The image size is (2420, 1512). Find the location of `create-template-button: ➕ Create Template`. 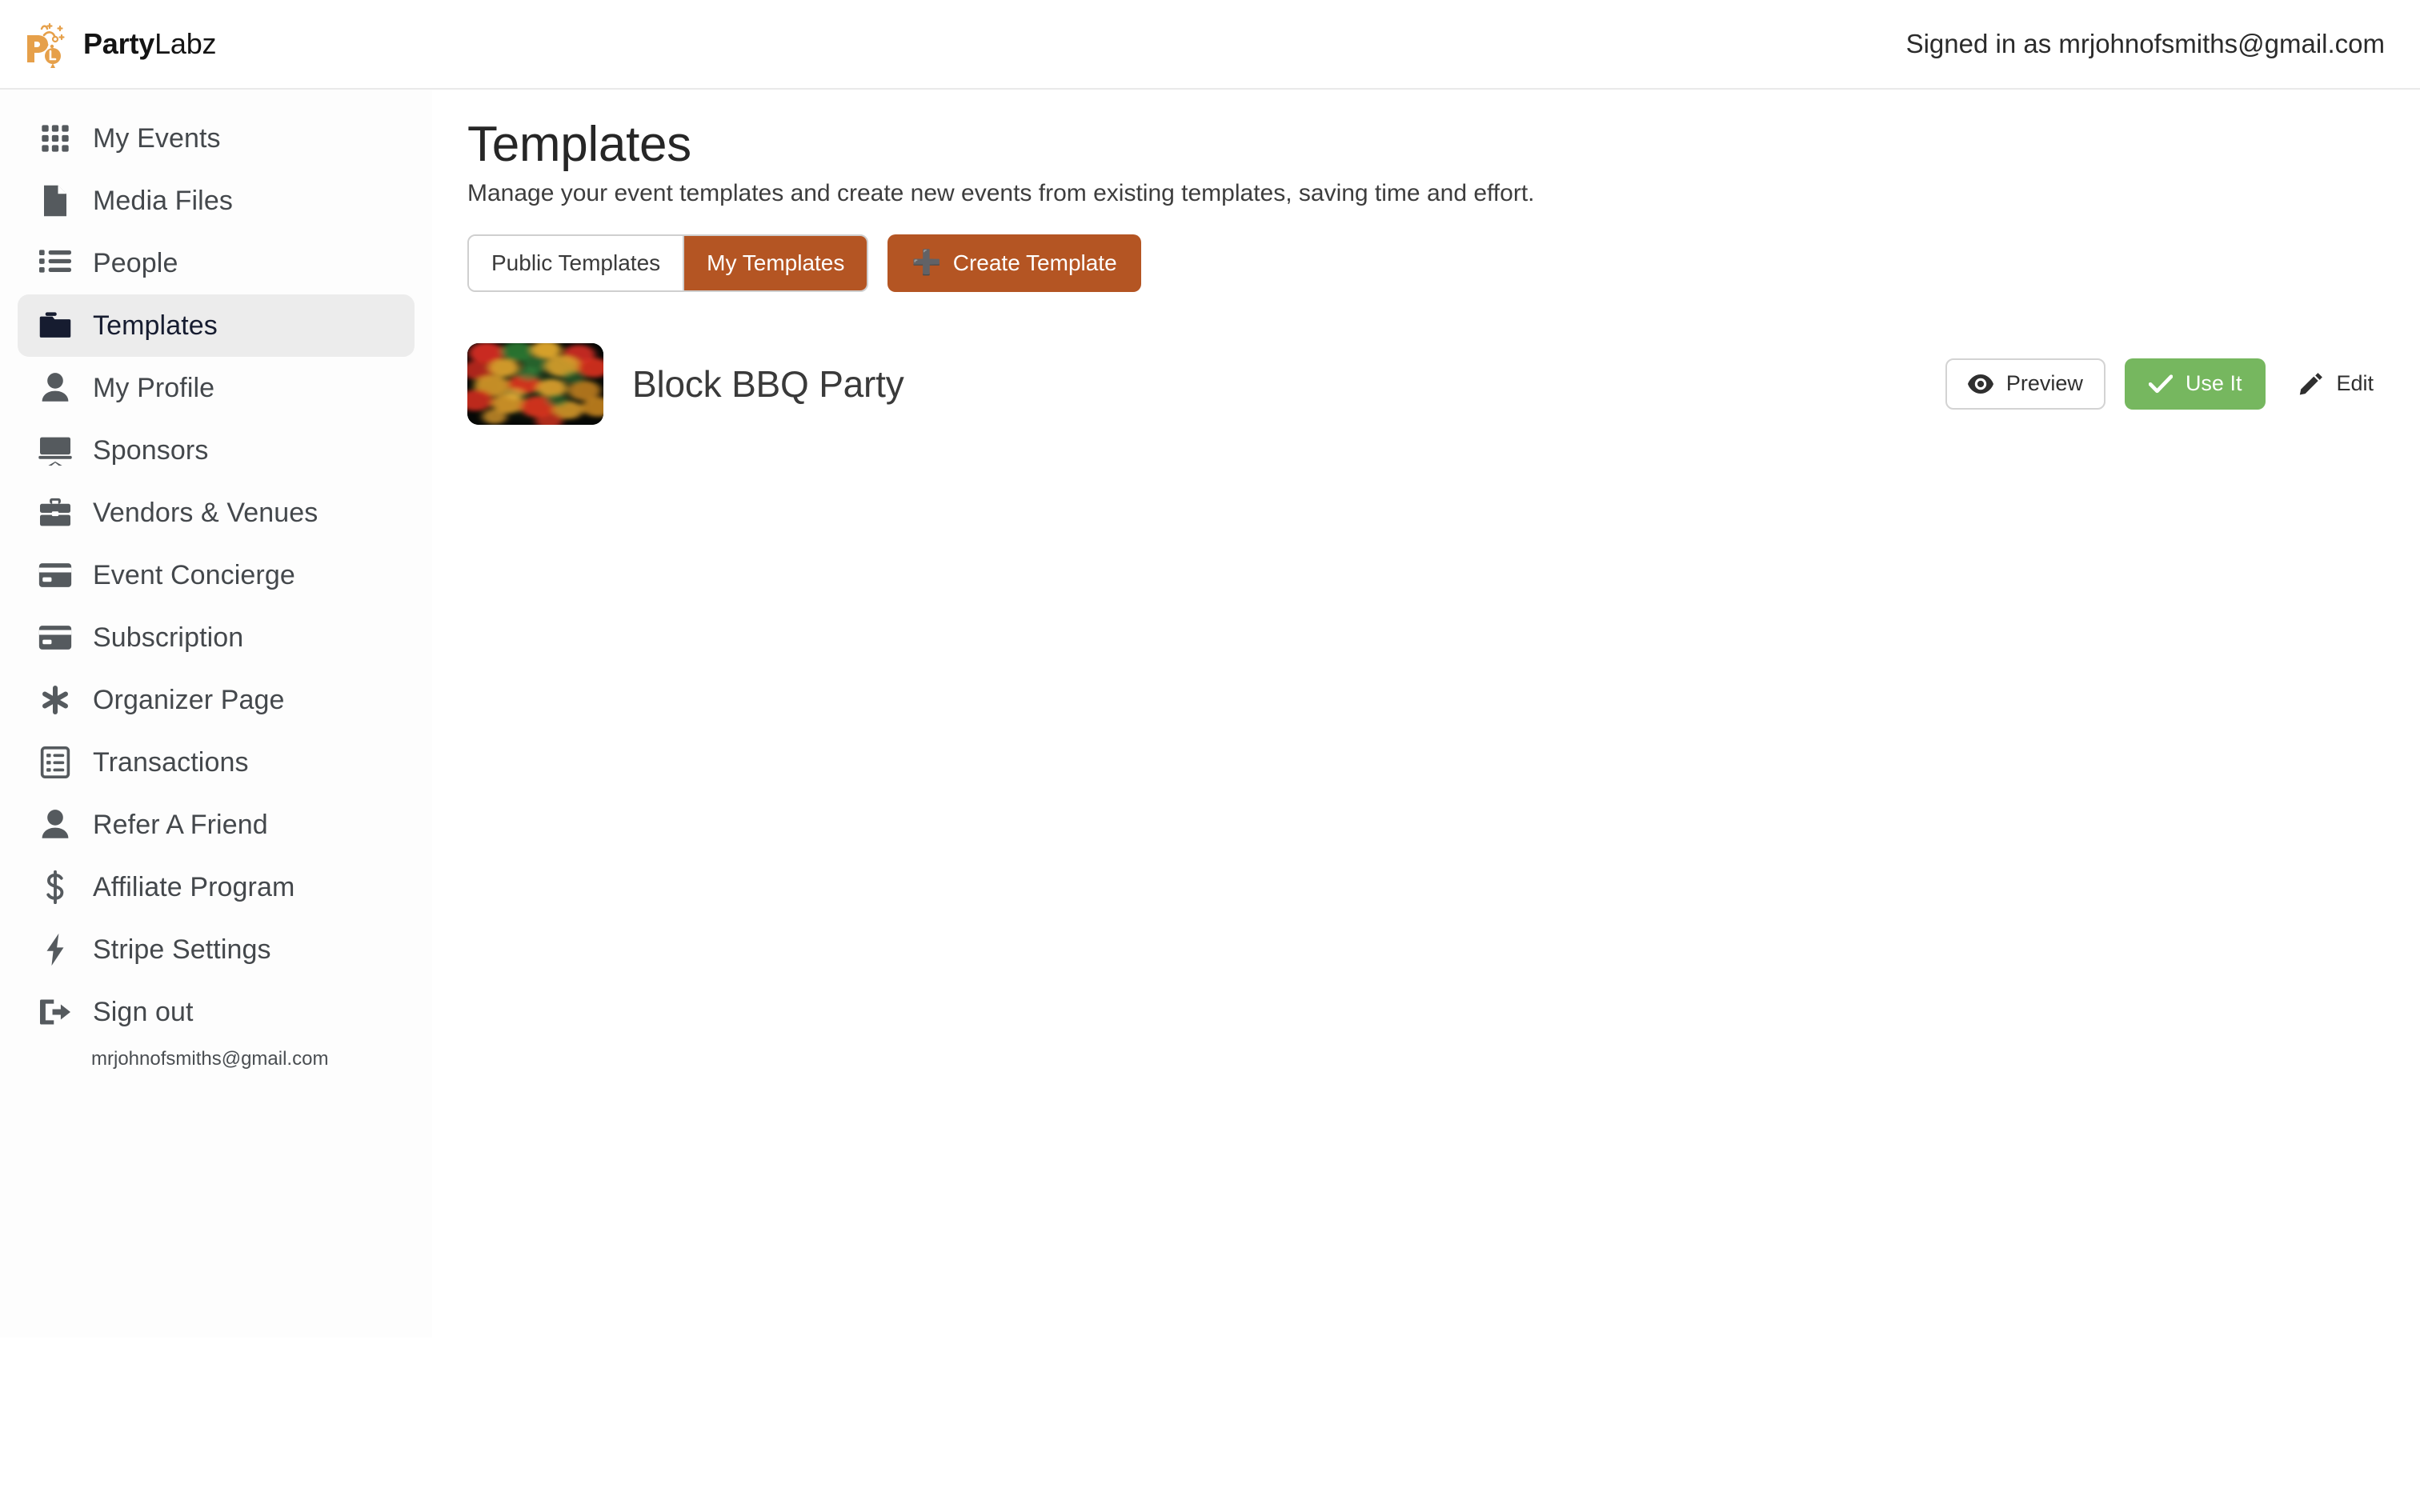

create-template-button: ➕ Create Template is located at coordinates (1014, 263).